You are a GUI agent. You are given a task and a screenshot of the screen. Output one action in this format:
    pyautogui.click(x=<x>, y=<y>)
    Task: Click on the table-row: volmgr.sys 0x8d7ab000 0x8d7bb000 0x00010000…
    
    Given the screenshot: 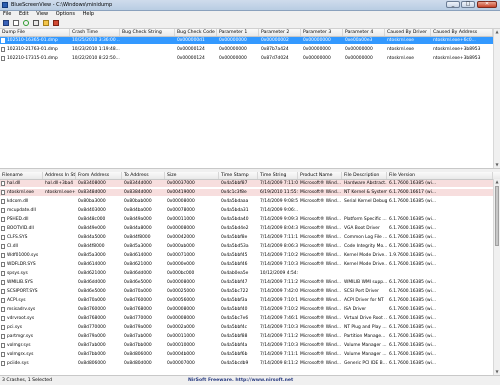 What is the action you would take?
    pyautogui.click(x=250, y=345)
    